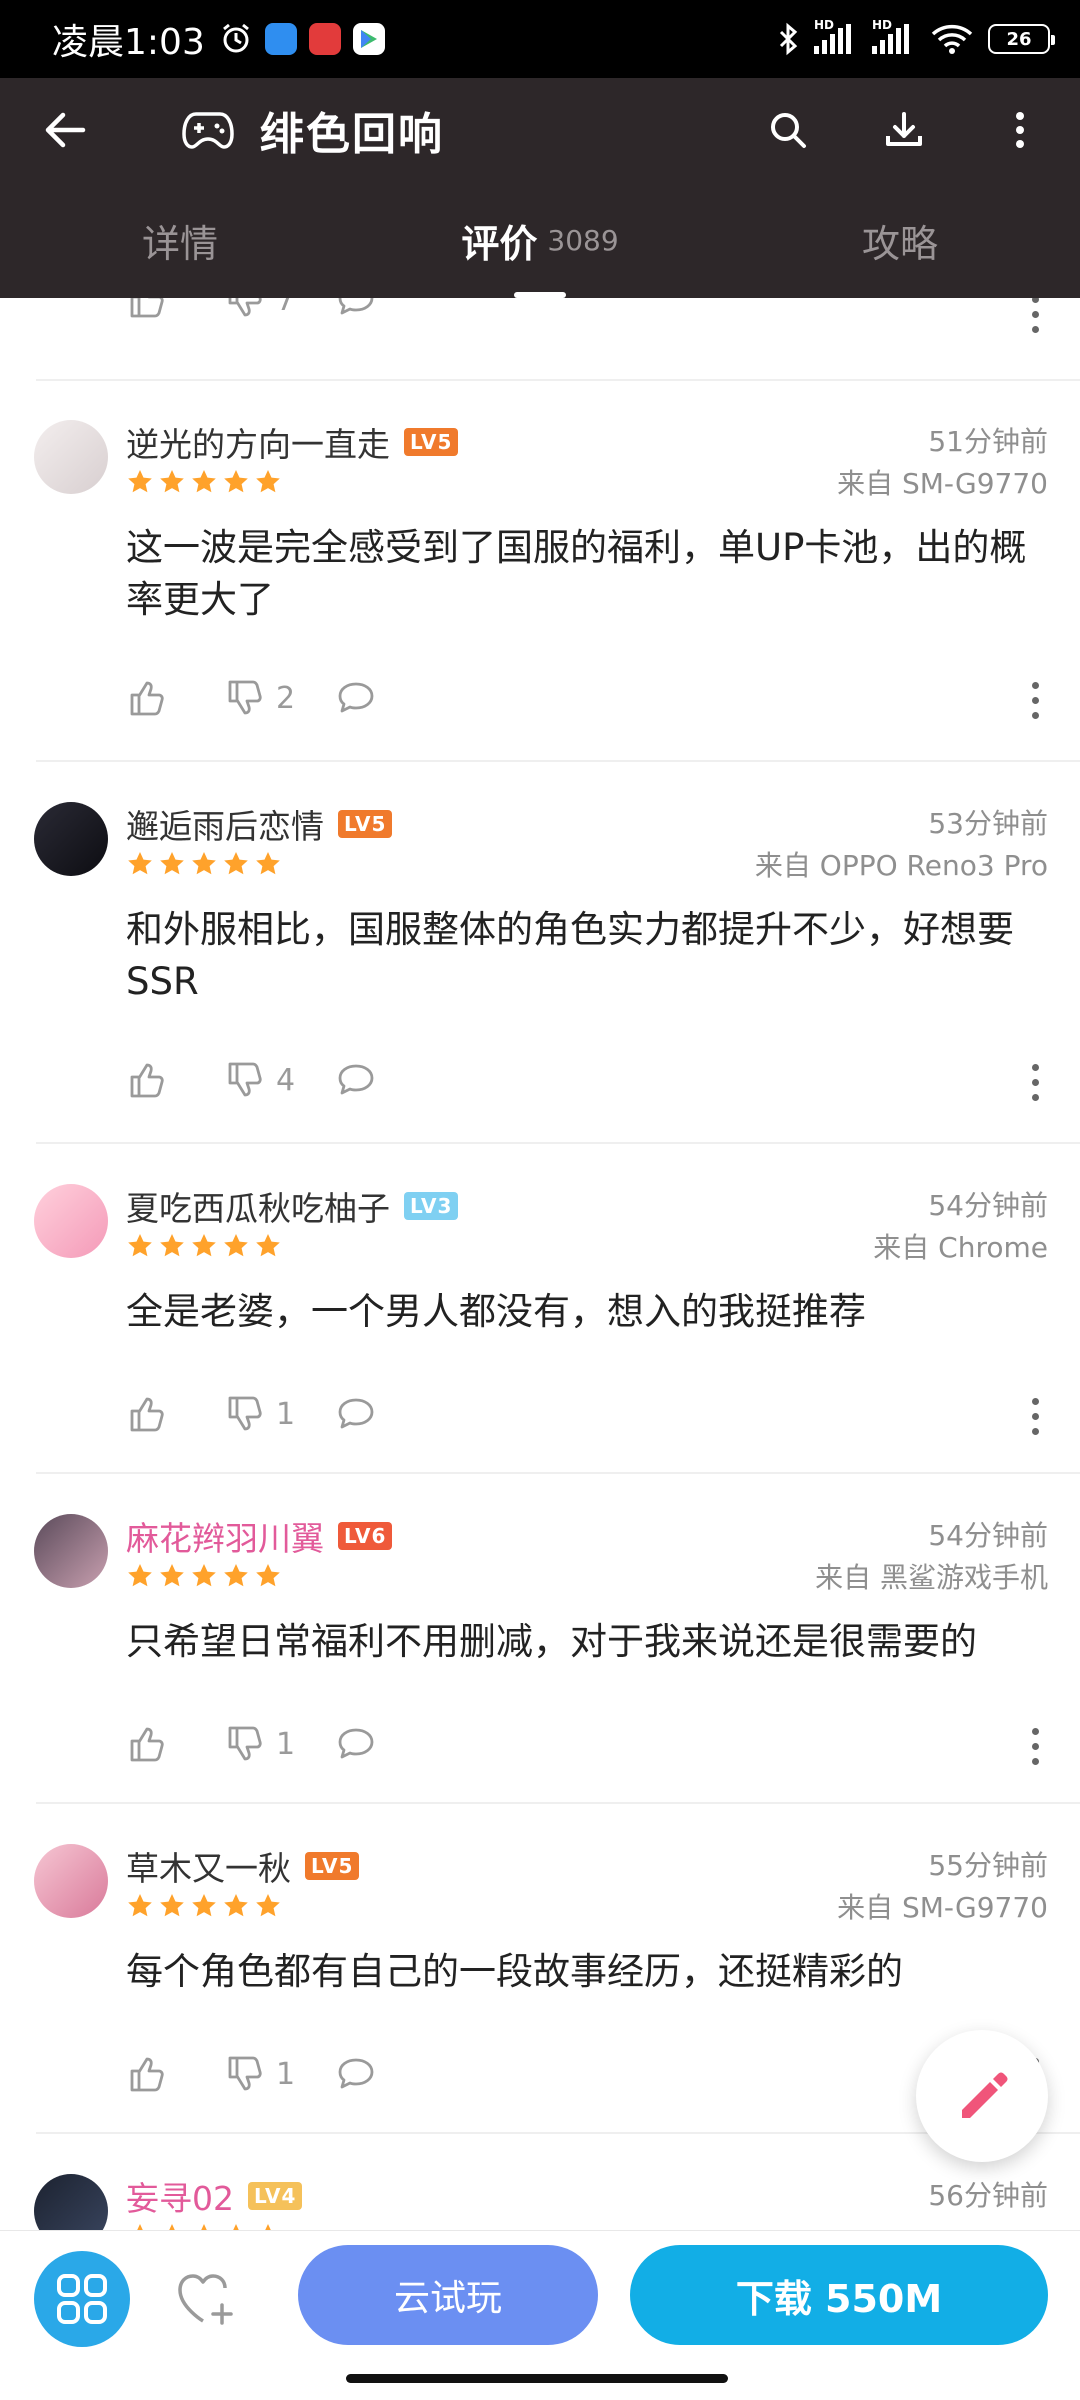 The width and height of the screenshot is (1080, 2400). Describe the element at coordinates (788, 130) in the screenshot. I see `search-button` at that location.